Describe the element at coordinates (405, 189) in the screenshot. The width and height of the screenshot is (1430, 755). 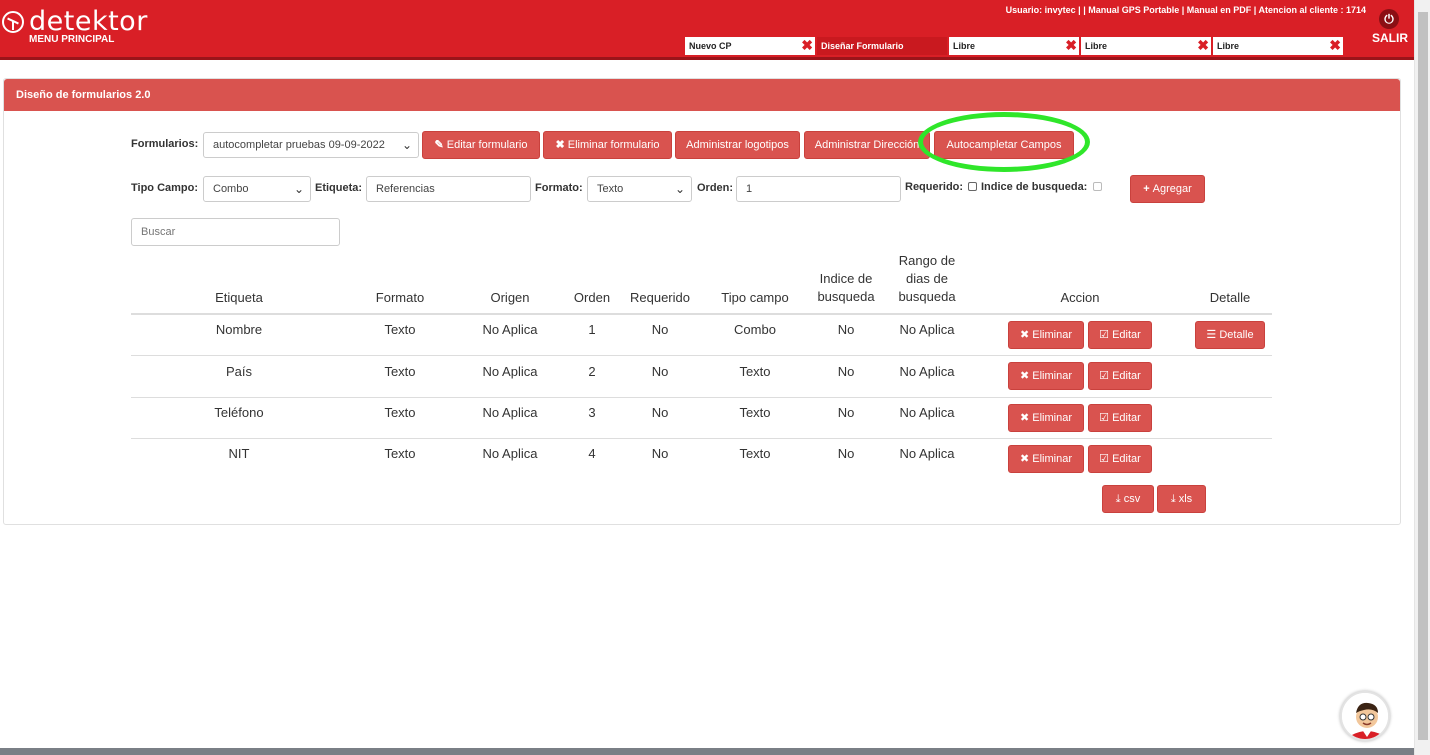
I see `etiqueta-value: Referencias` at that location.